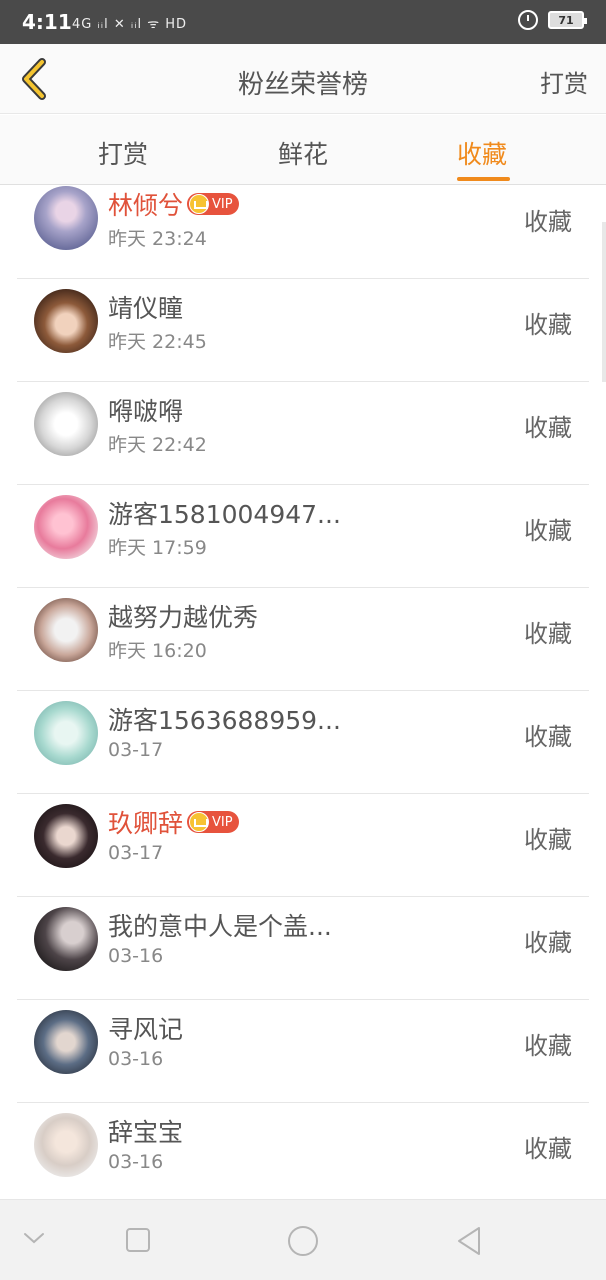 The width and height of the screenshot is (606, 1280). What do you see at coordinates (130, 24) in the screenshot?
I see `signal-wifi-icons: 4G ᵢᵢl ✕ ᵢᵢl ᯤ HD` at bounding box center [130, 24].